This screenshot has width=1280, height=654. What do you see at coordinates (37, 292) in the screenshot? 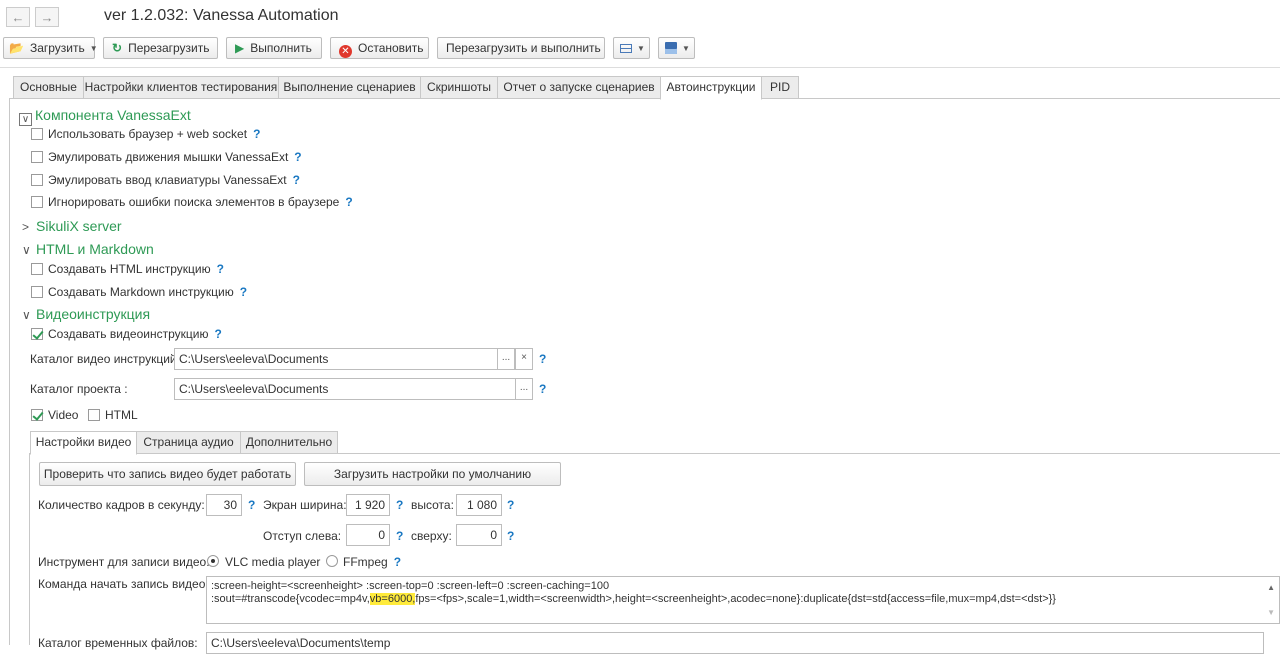
I see `checkbox-create-markdown` at bounding box center [37, 292].